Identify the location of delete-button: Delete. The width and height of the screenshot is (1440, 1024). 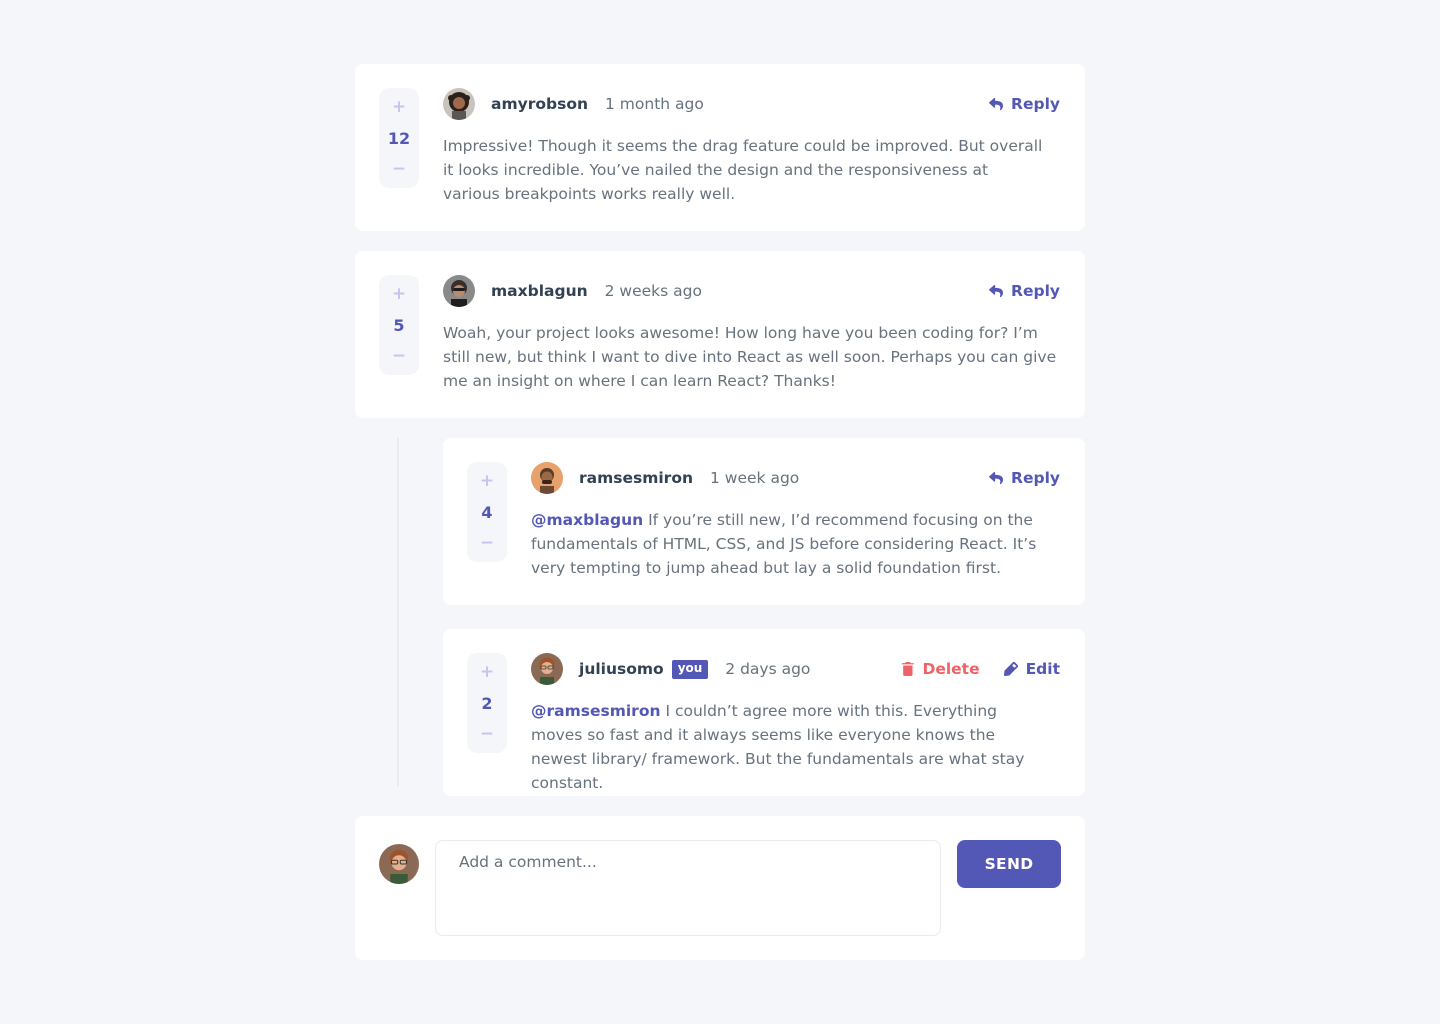
(941, 669).